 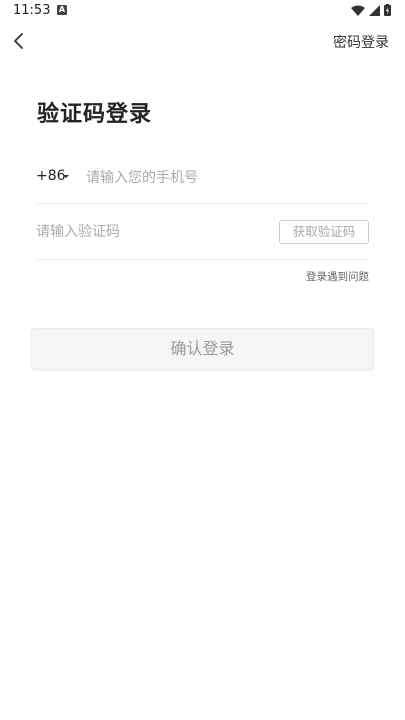 What do you see at coordinates (358, 10) in the screenshot?
I see `wifi-icon` at bounding box center [358, 10].